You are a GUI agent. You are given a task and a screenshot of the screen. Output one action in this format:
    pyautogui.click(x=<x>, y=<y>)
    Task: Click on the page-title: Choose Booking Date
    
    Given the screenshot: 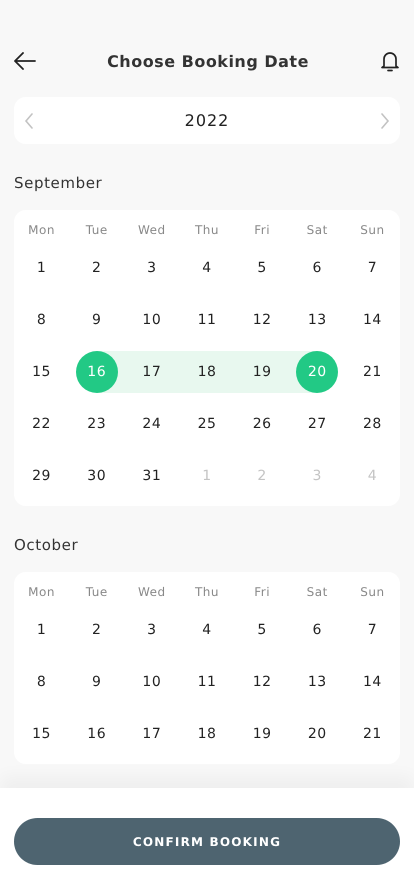 What is the action you would take?
    pyautogui.click(x=208, y=61)
    